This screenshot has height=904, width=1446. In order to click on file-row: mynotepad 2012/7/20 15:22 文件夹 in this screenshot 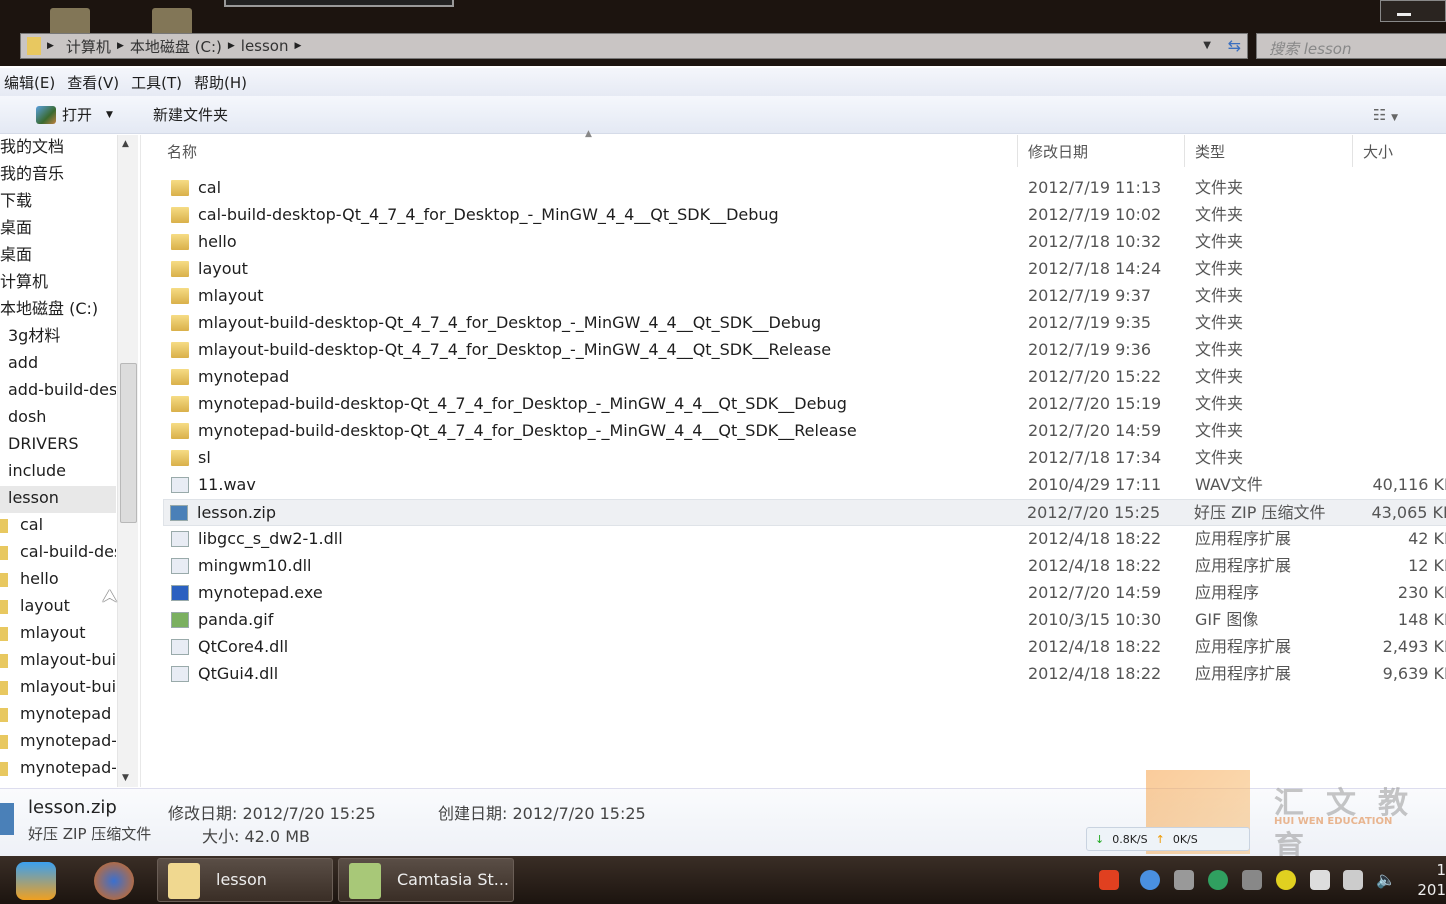, I will do `click(805, 377)`.